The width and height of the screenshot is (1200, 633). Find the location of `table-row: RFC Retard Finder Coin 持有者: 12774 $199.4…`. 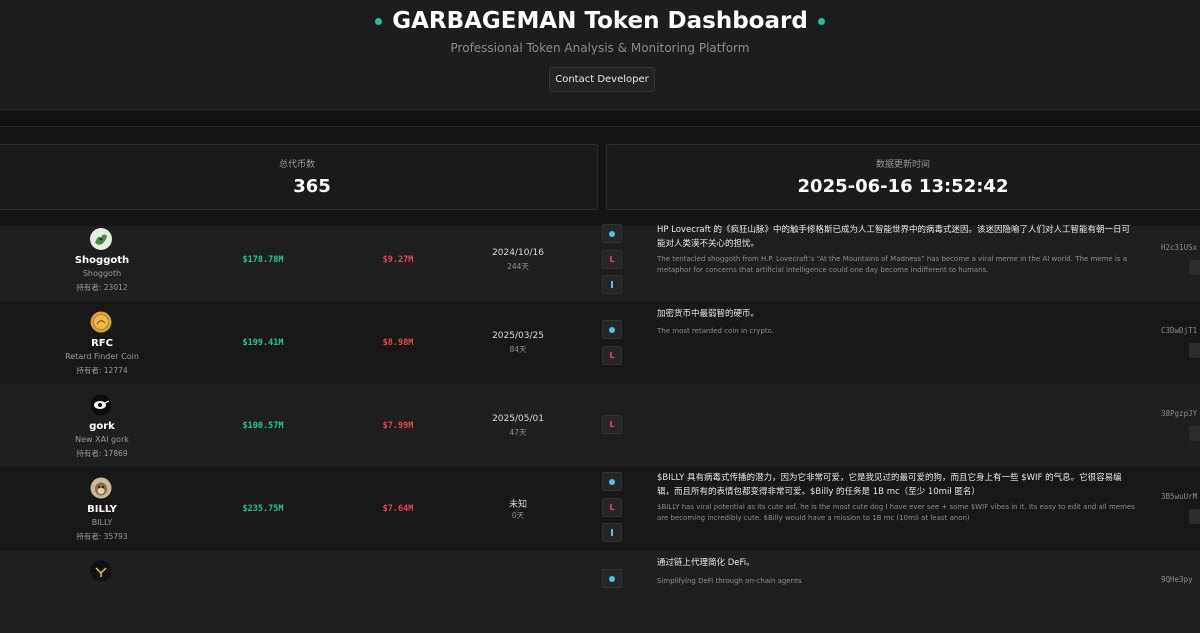

table-row: RFC Retard Finder Coin 持有者: 12774 $199.4… is located at coordinates (600, 342).